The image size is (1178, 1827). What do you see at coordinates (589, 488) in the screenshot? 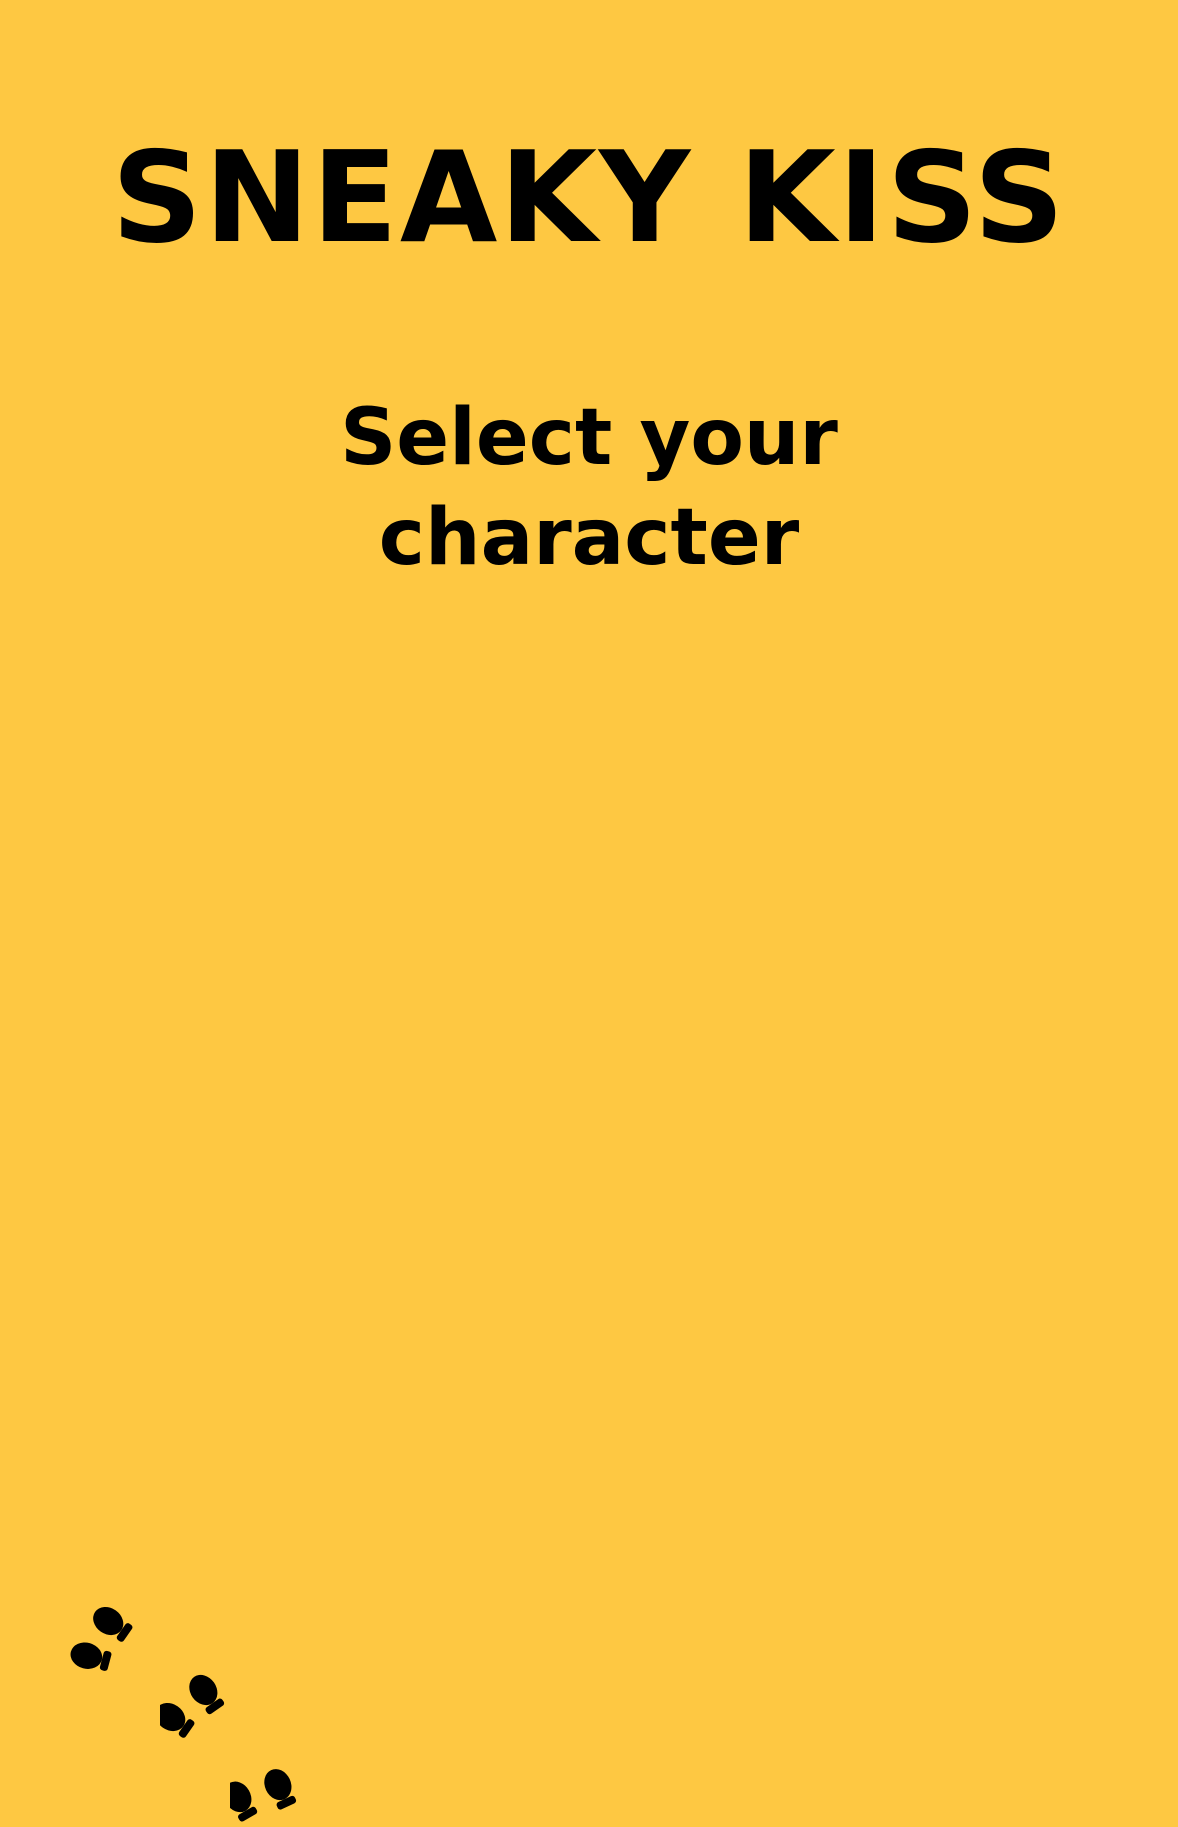
I see `select-character-prompt: Select your character` at bounding box center [589, 488].